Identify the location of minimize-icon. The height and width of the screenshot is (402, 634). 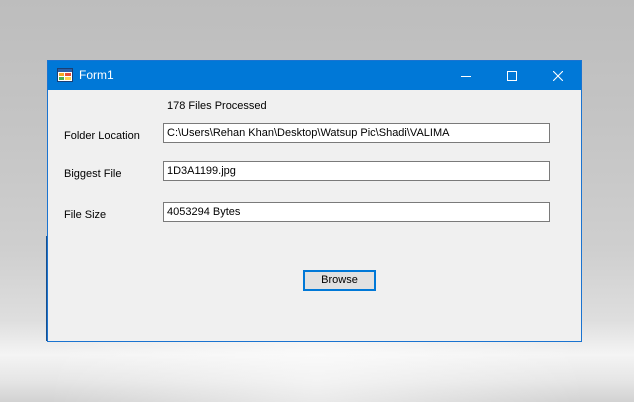
(466, 76).